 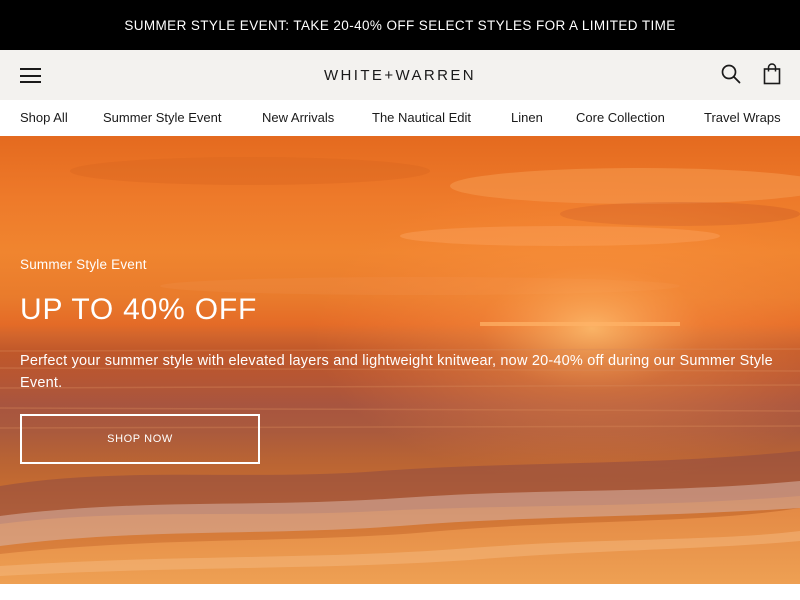 What do you see at coordinates (772, 74) in the screenshot?
I see `shopping-bag-icon` at bounding box center [772, 74].